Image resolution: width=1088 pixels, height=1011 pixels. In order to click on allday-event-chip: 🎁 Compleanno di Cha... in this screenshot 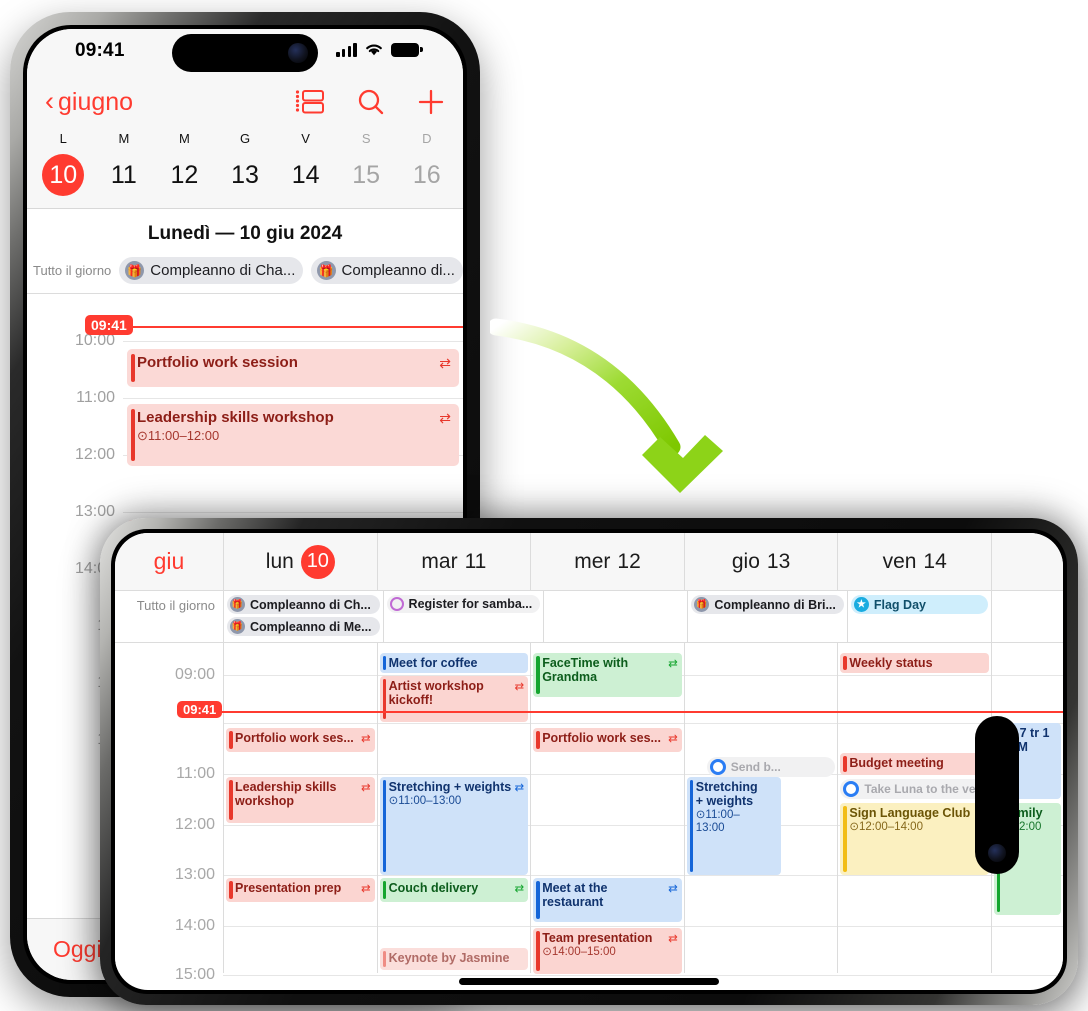, I will do `click(211, 270)`.